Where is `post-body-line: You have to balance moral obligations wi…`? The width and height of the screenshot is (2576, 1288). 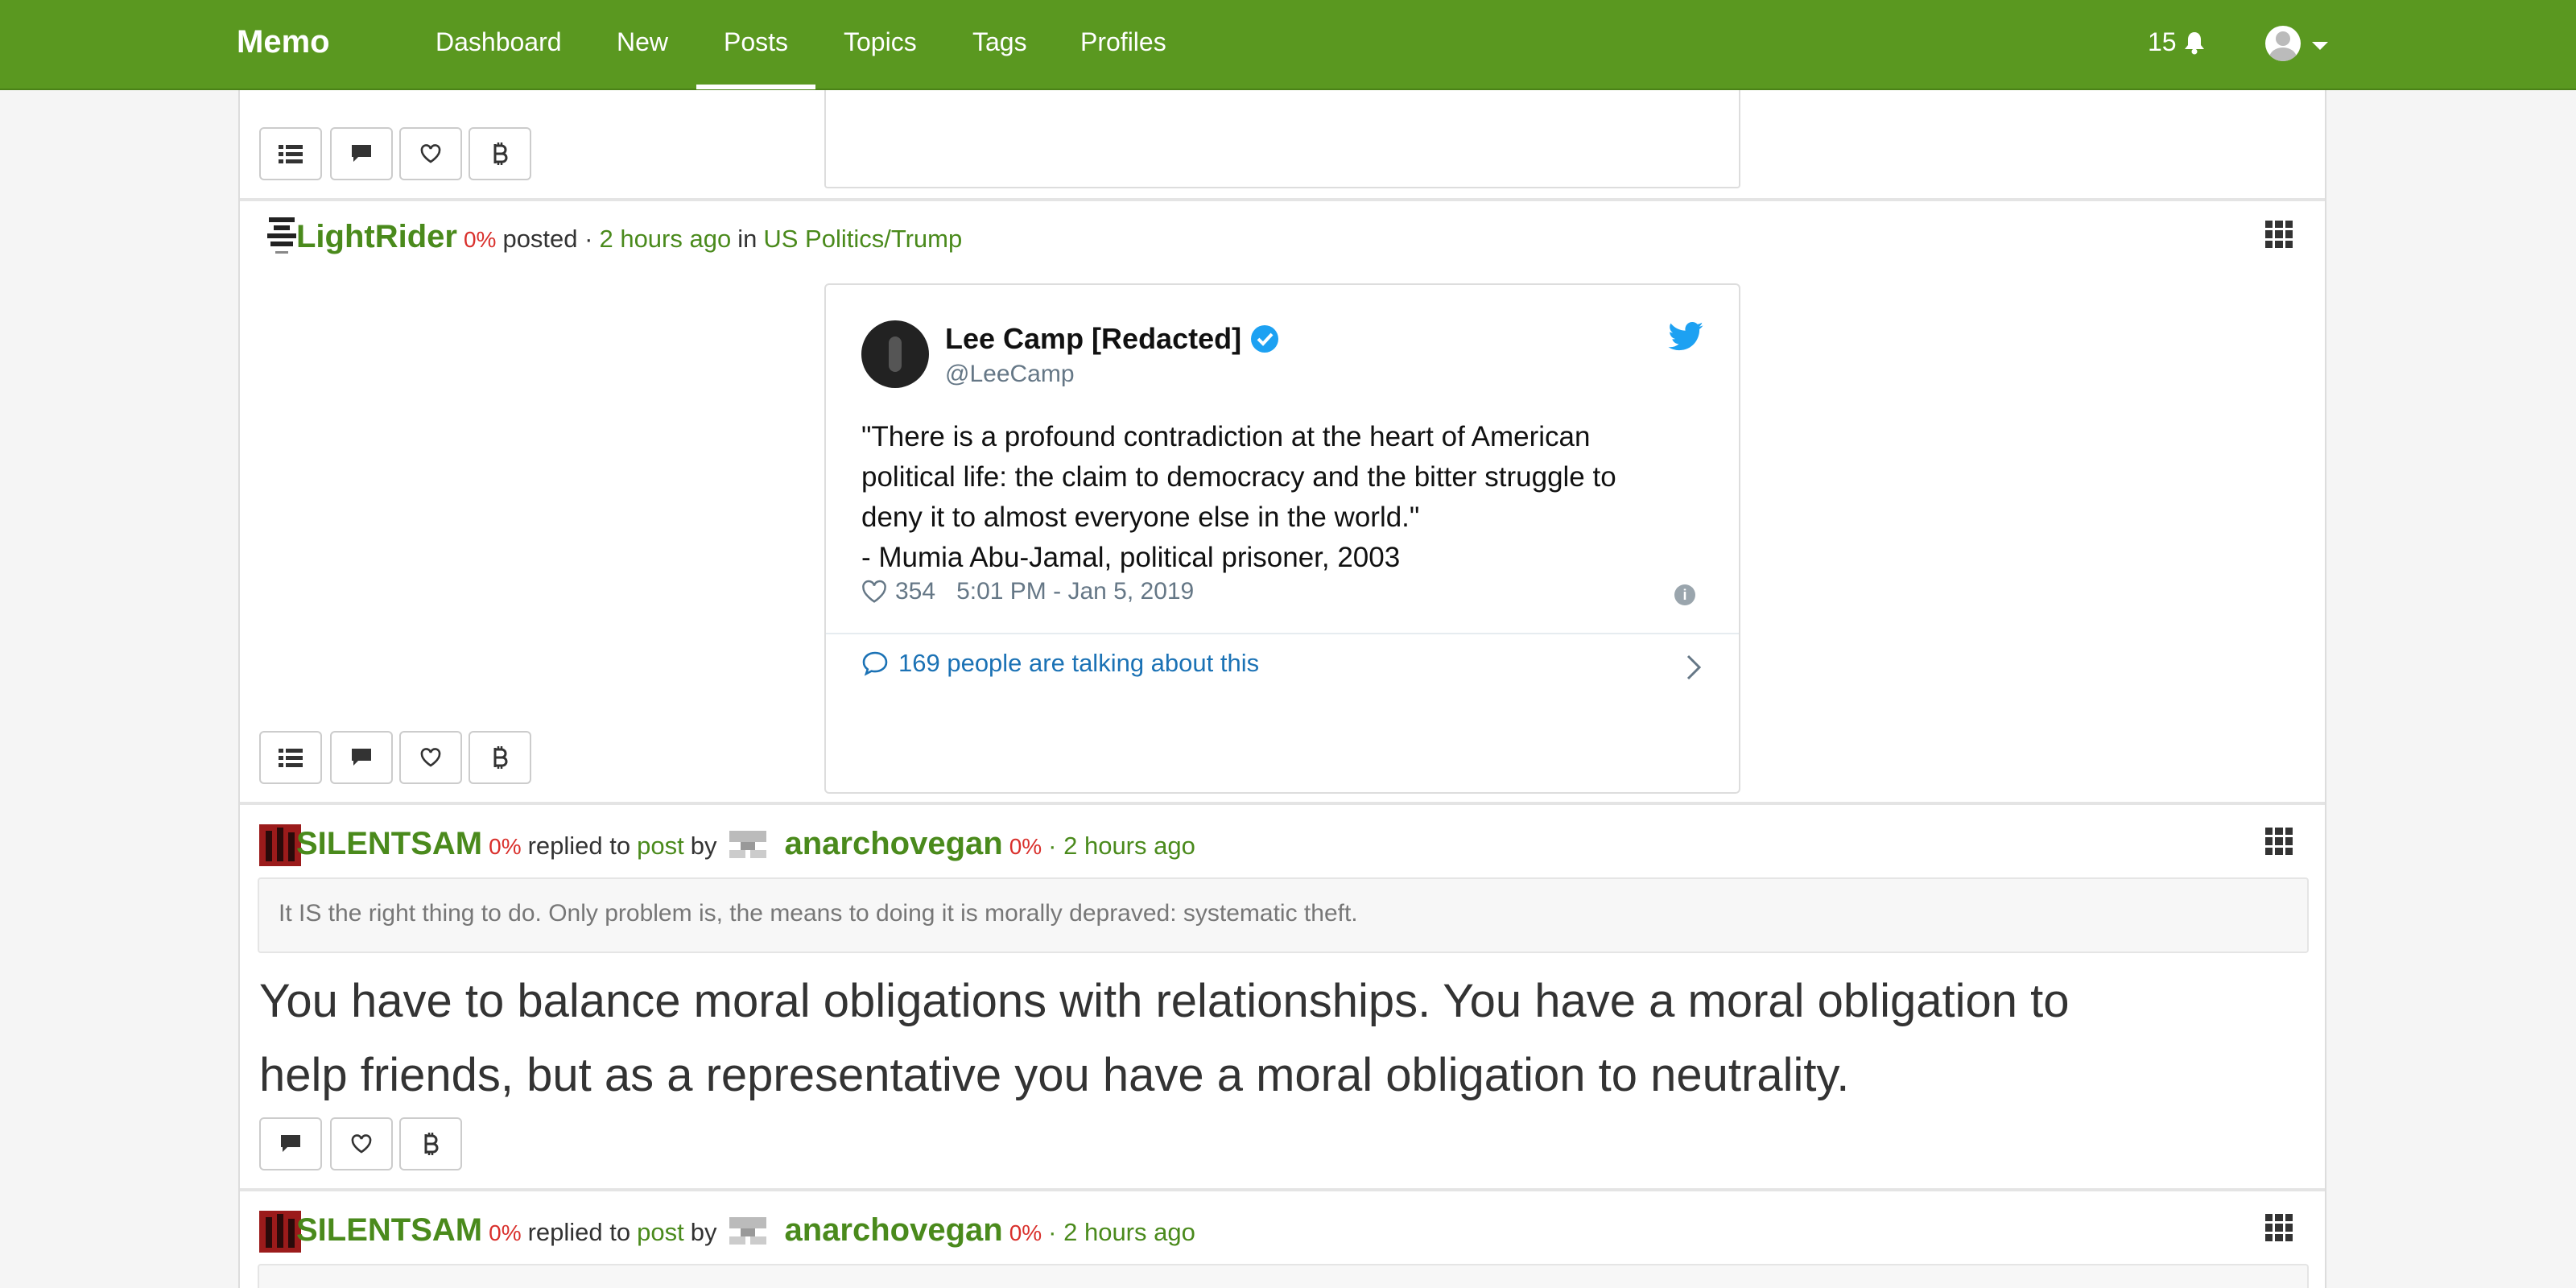 post-body-line: You have to balance moral obligations wi… is located at coordinates (1164, 1001).